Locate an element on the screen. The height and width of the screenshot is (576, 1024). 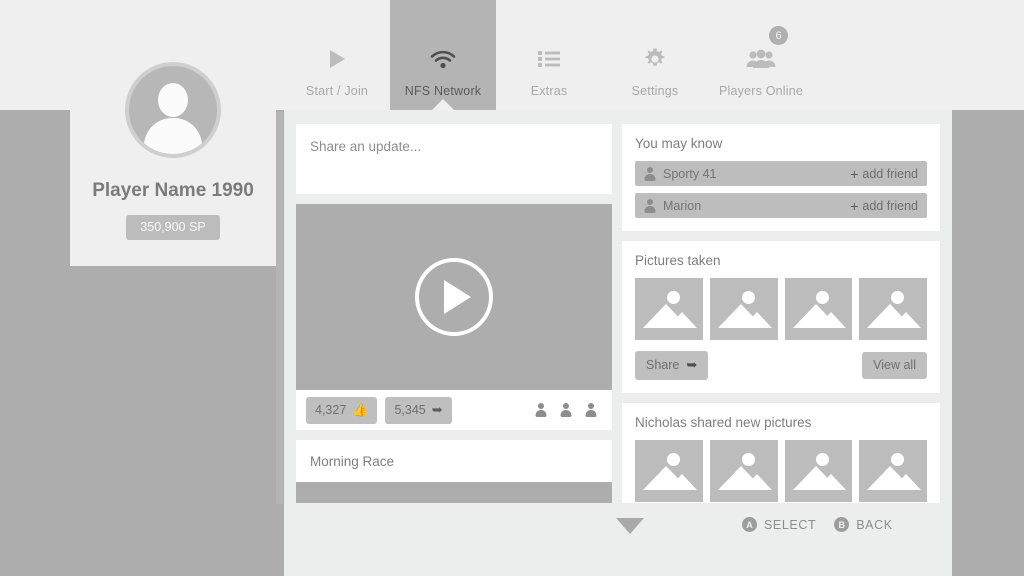
person-avatar-icon is located at coordinates (173, 110).